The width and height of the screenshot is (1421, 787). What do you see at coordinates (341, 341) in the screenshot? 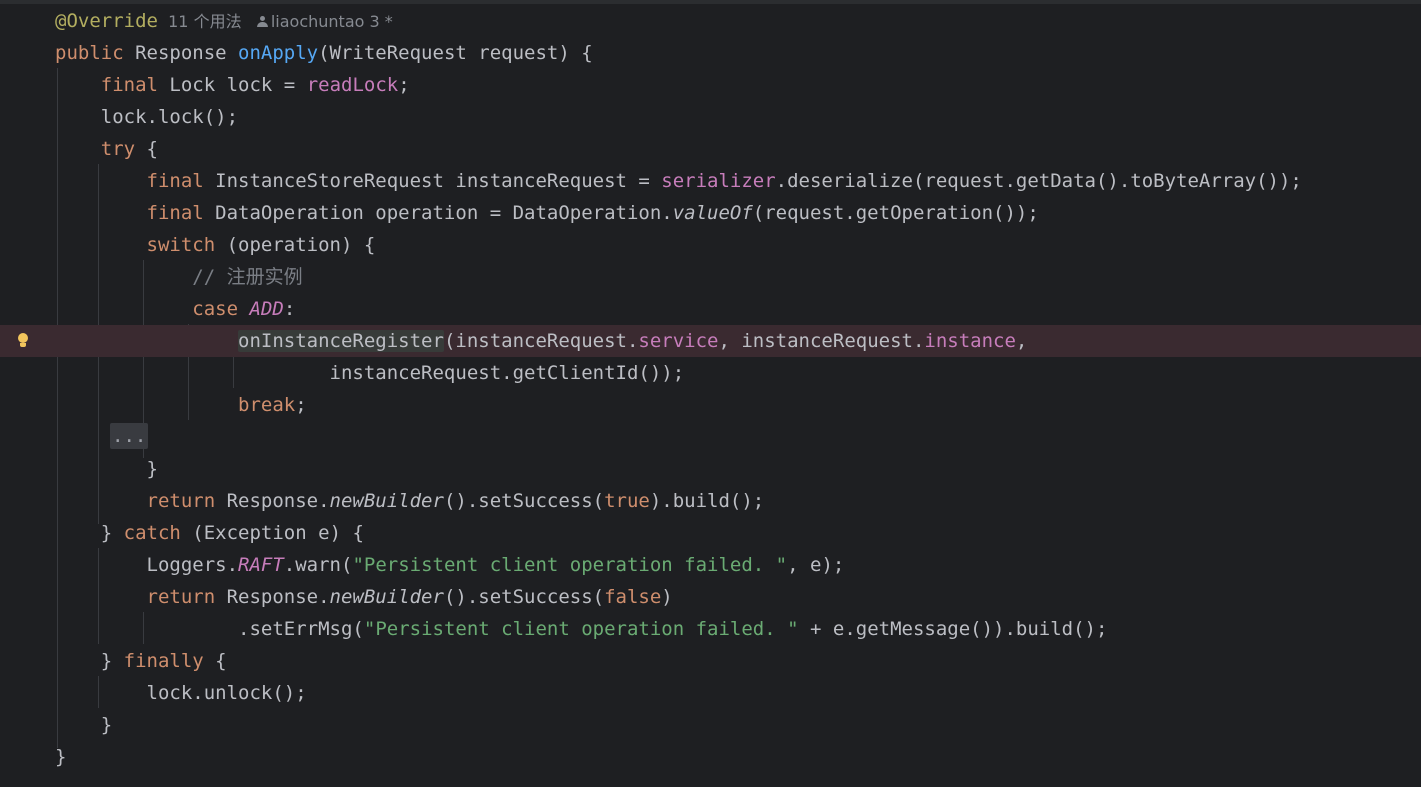
I see `highlighted-method-call: onInstanceRegister` at bounding box center [341, 341].